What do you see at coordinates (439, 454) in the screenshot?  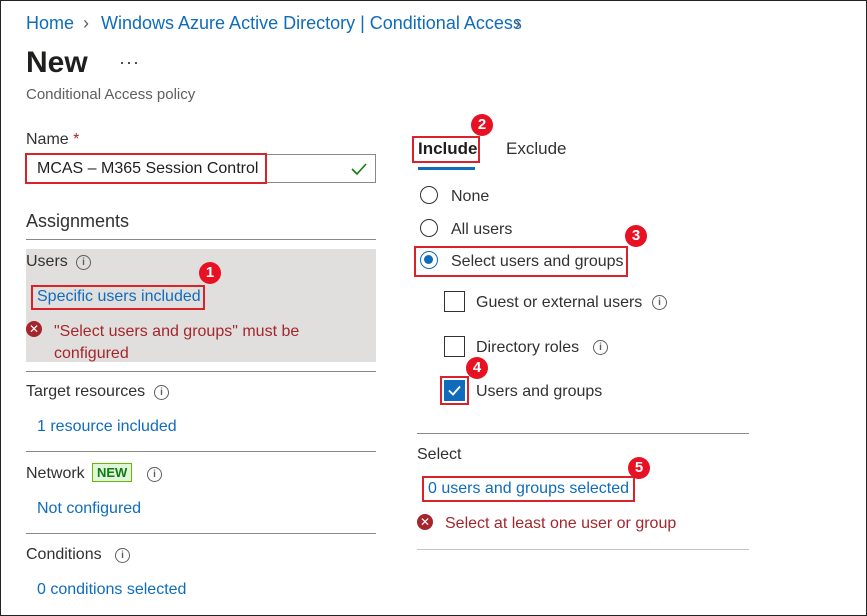 I see `select-label: Select` at bounding box center [439, 454].